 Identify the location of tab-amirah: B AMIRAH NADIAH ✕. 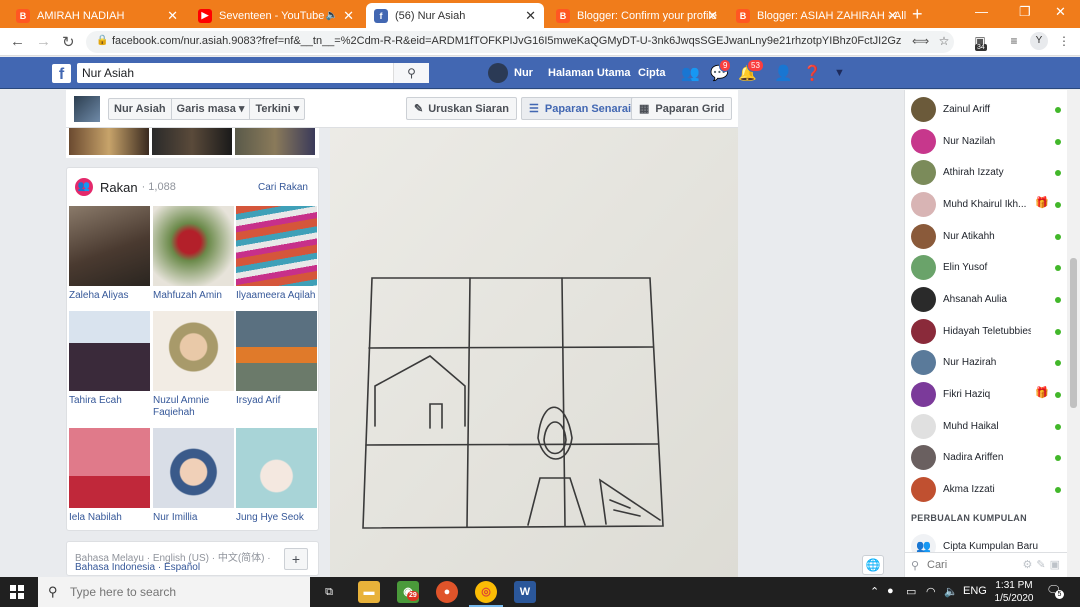
(97, 15).